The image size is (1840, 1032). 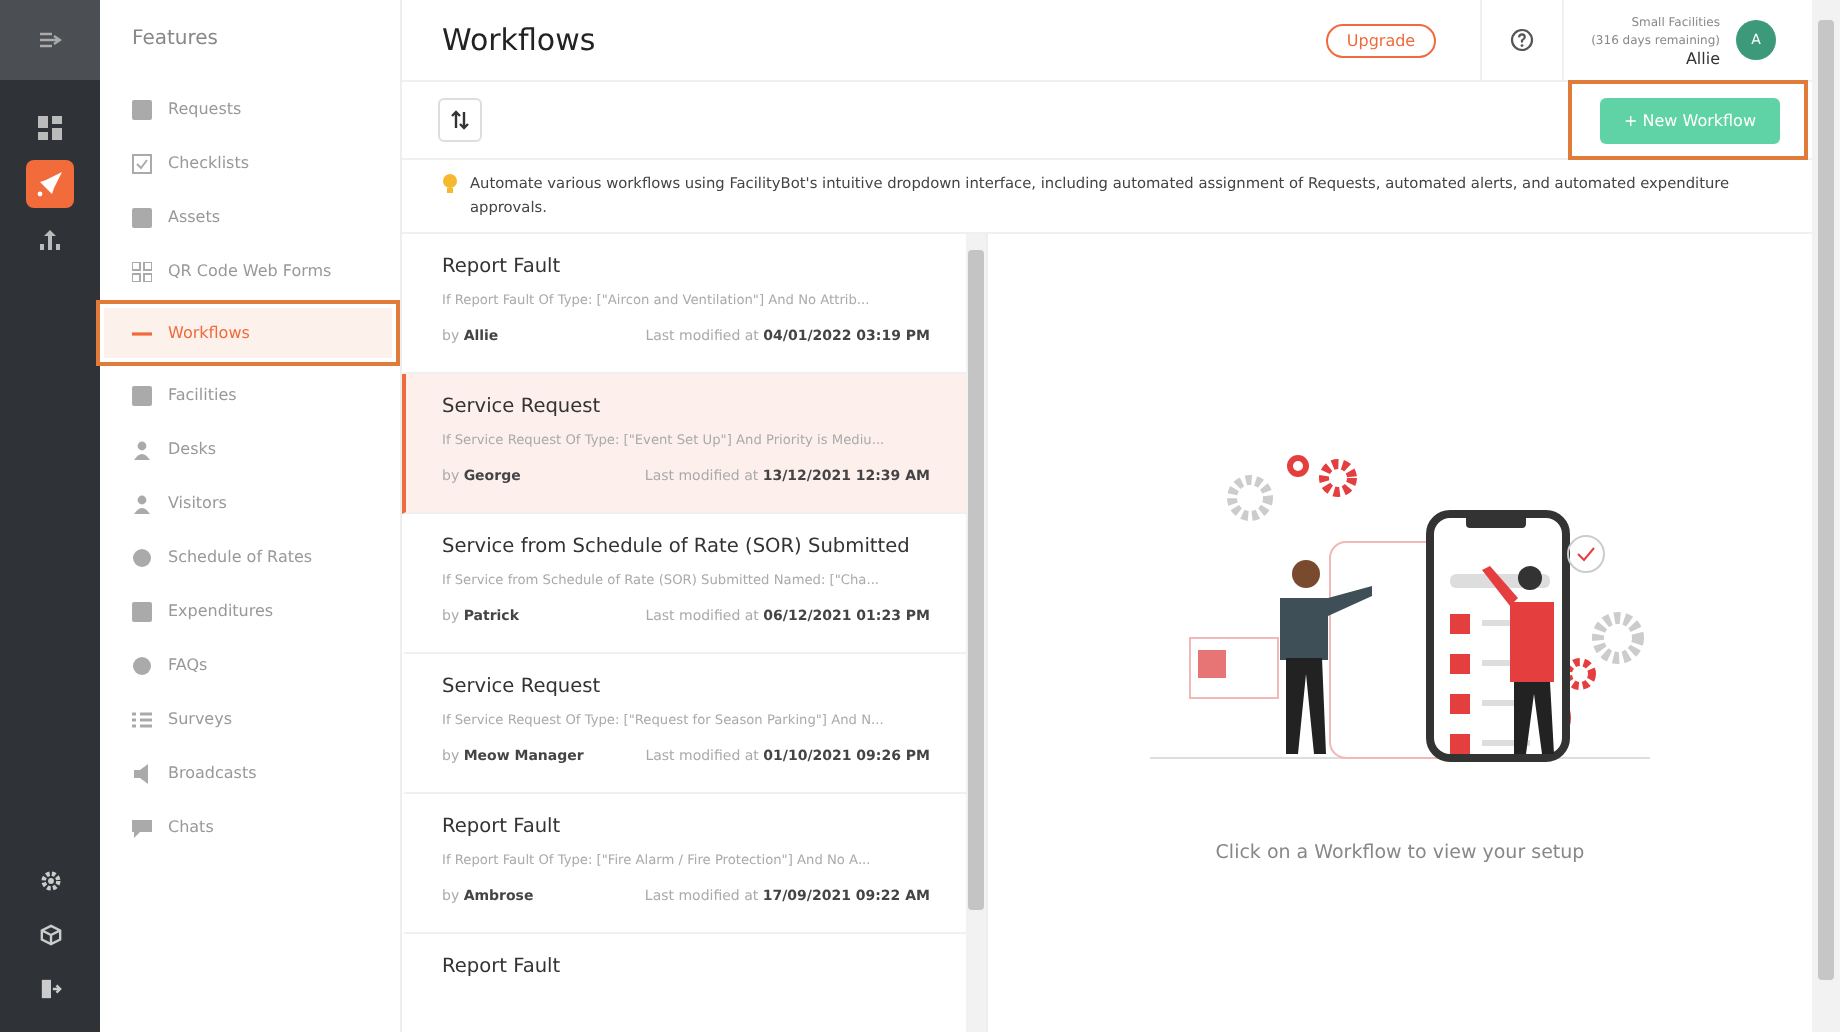 I want to click on user-name: Allie, so click(x=1702, y=58).